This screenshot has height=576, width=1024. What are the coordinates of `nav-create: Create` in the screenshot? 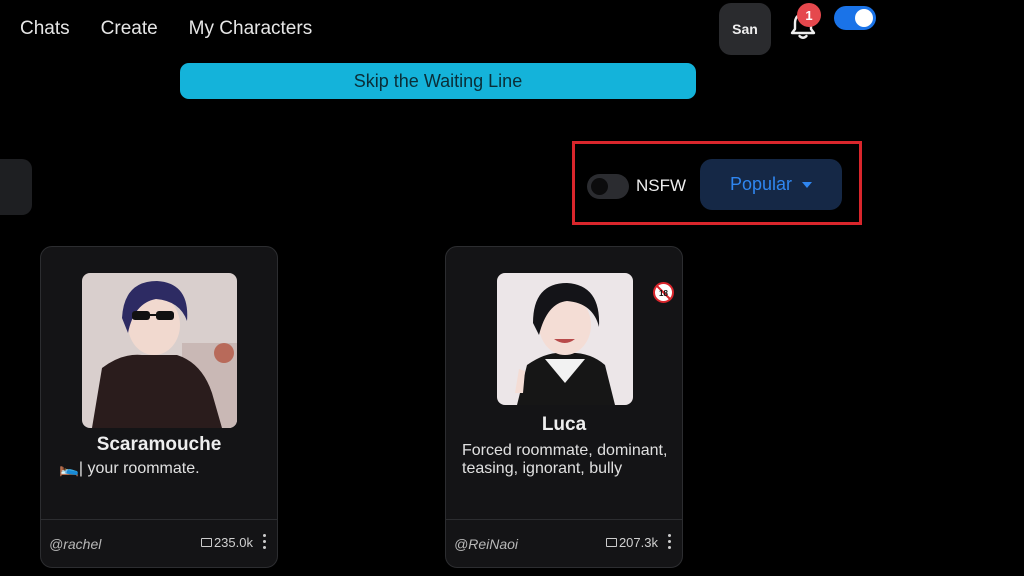 It's located at (129, 29).